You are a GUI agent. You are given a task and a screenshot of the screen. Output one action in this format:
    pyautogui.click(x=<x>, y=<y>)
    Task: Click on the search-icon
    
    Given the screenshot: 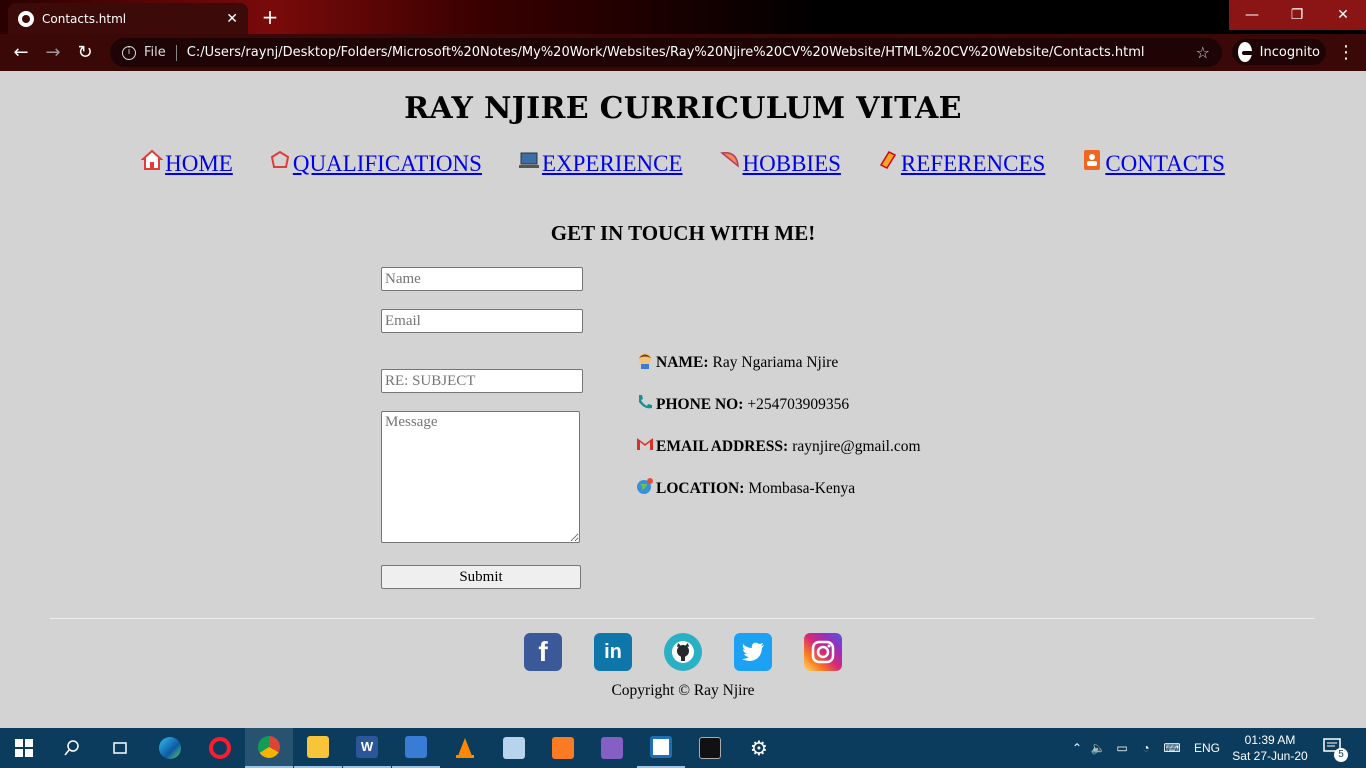 What is the action you would take?
    pyautogui.click(x=72, y=748)
    